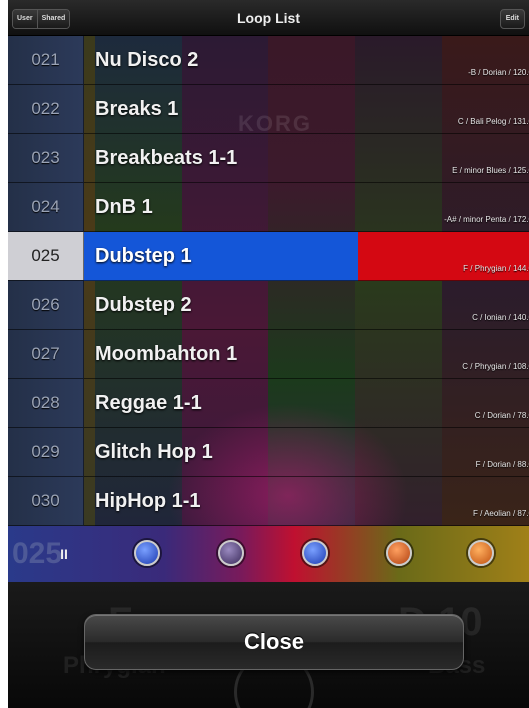 The image size is (529, 708). I want to click on page-title: Loop List, so click(268, 18).